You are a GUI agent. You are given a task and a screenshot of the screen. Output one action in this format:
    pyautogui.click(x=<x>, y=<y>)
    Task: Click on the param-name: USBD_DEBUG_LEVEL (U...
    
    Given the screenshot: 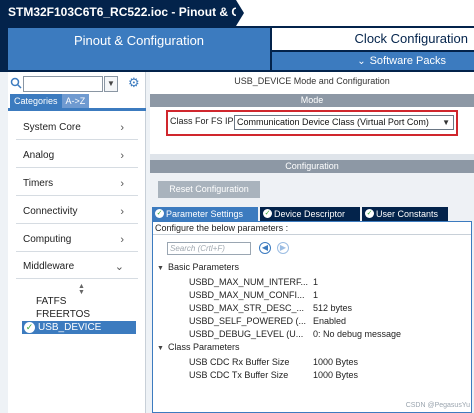 What is the action you would take?
    pyautogui.click(x=246, y=334)
    